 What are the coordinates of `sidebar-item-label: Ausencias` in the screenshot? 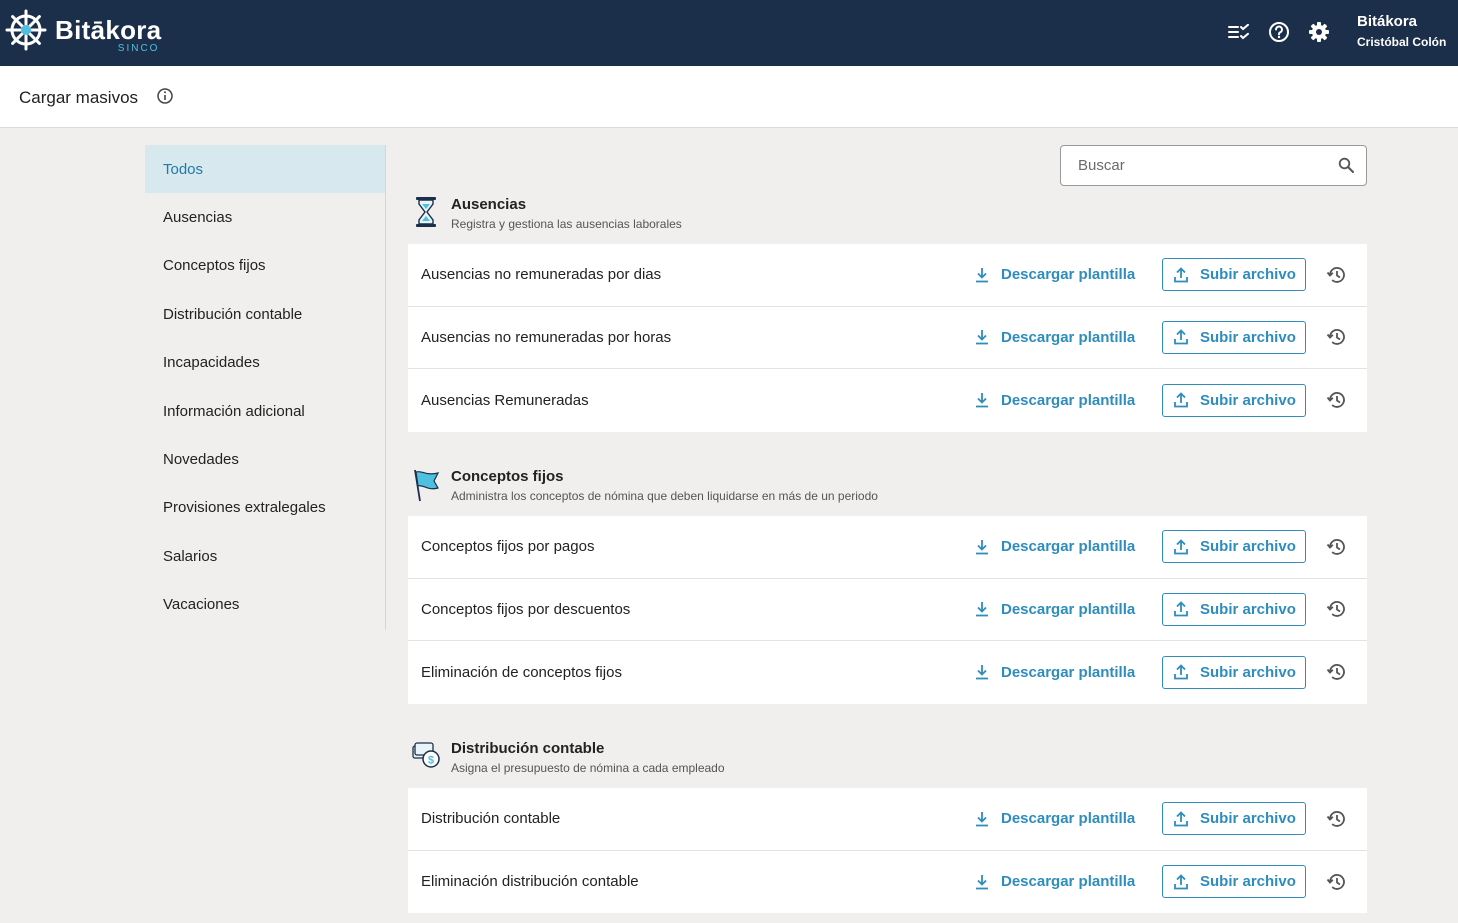 It's located at (198, 218).